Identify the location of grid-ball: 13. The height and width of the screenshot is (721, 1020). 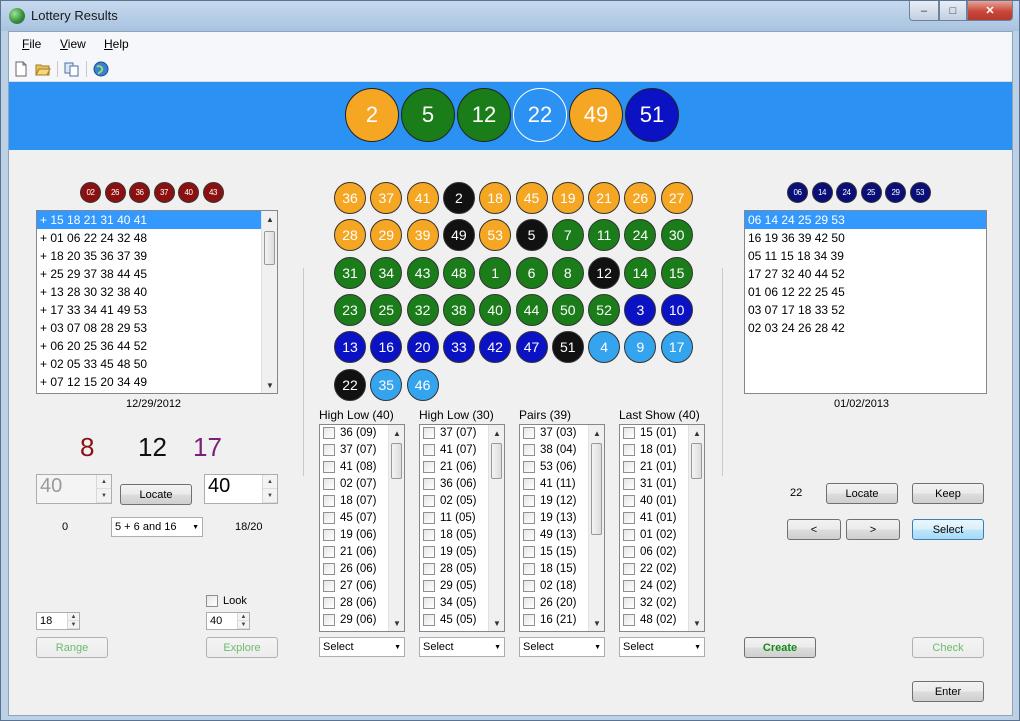
(350, 347).